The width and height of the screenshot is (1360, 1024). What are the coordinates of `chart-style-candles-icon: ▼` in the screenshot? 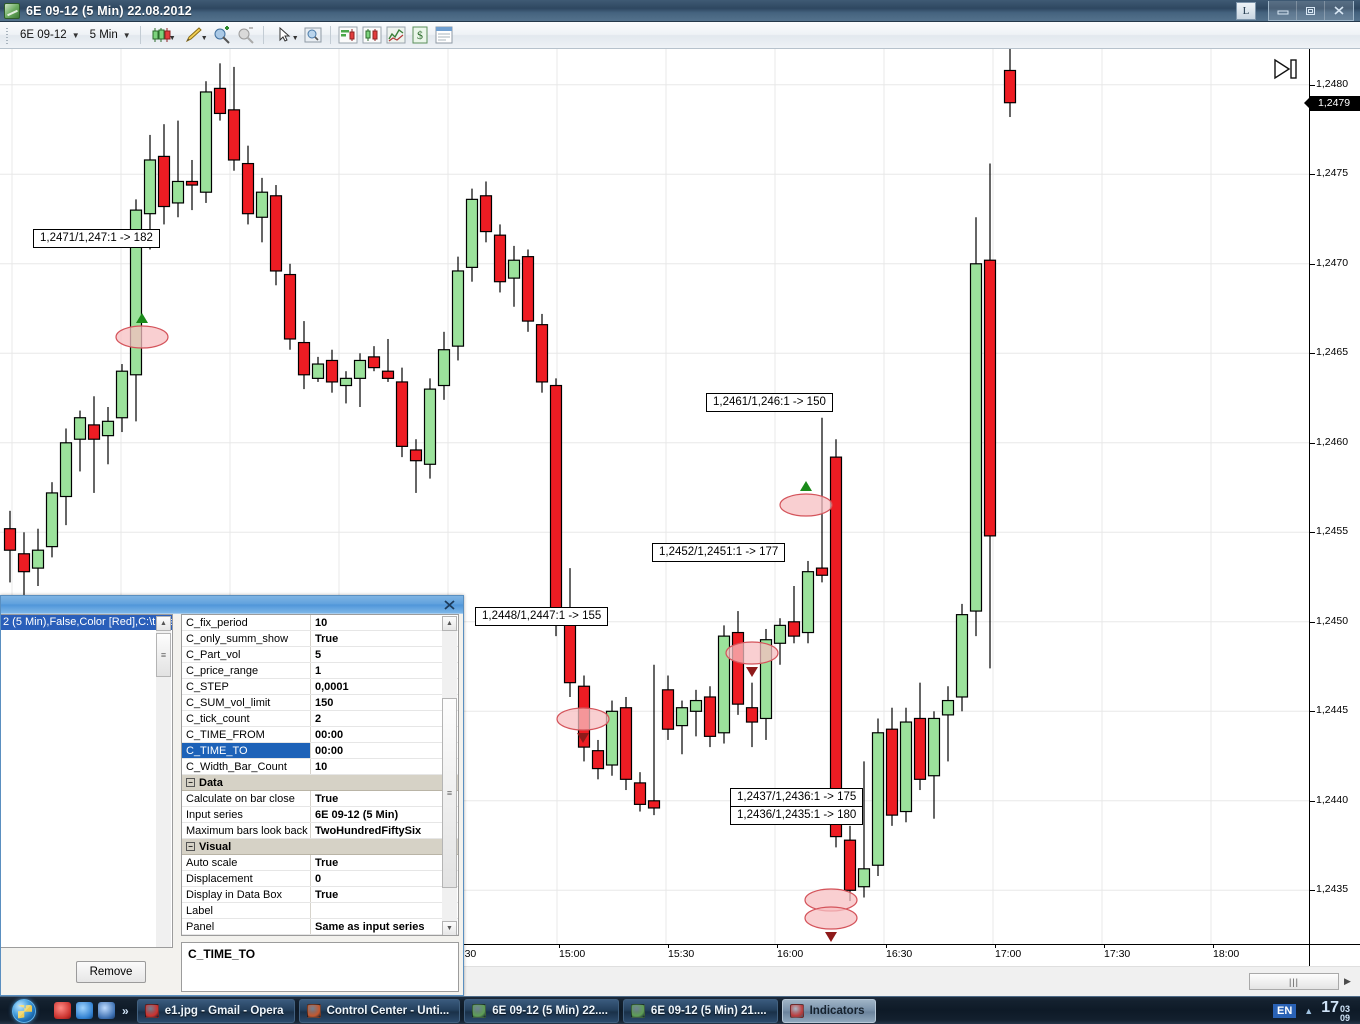 It's located at (162, 35).